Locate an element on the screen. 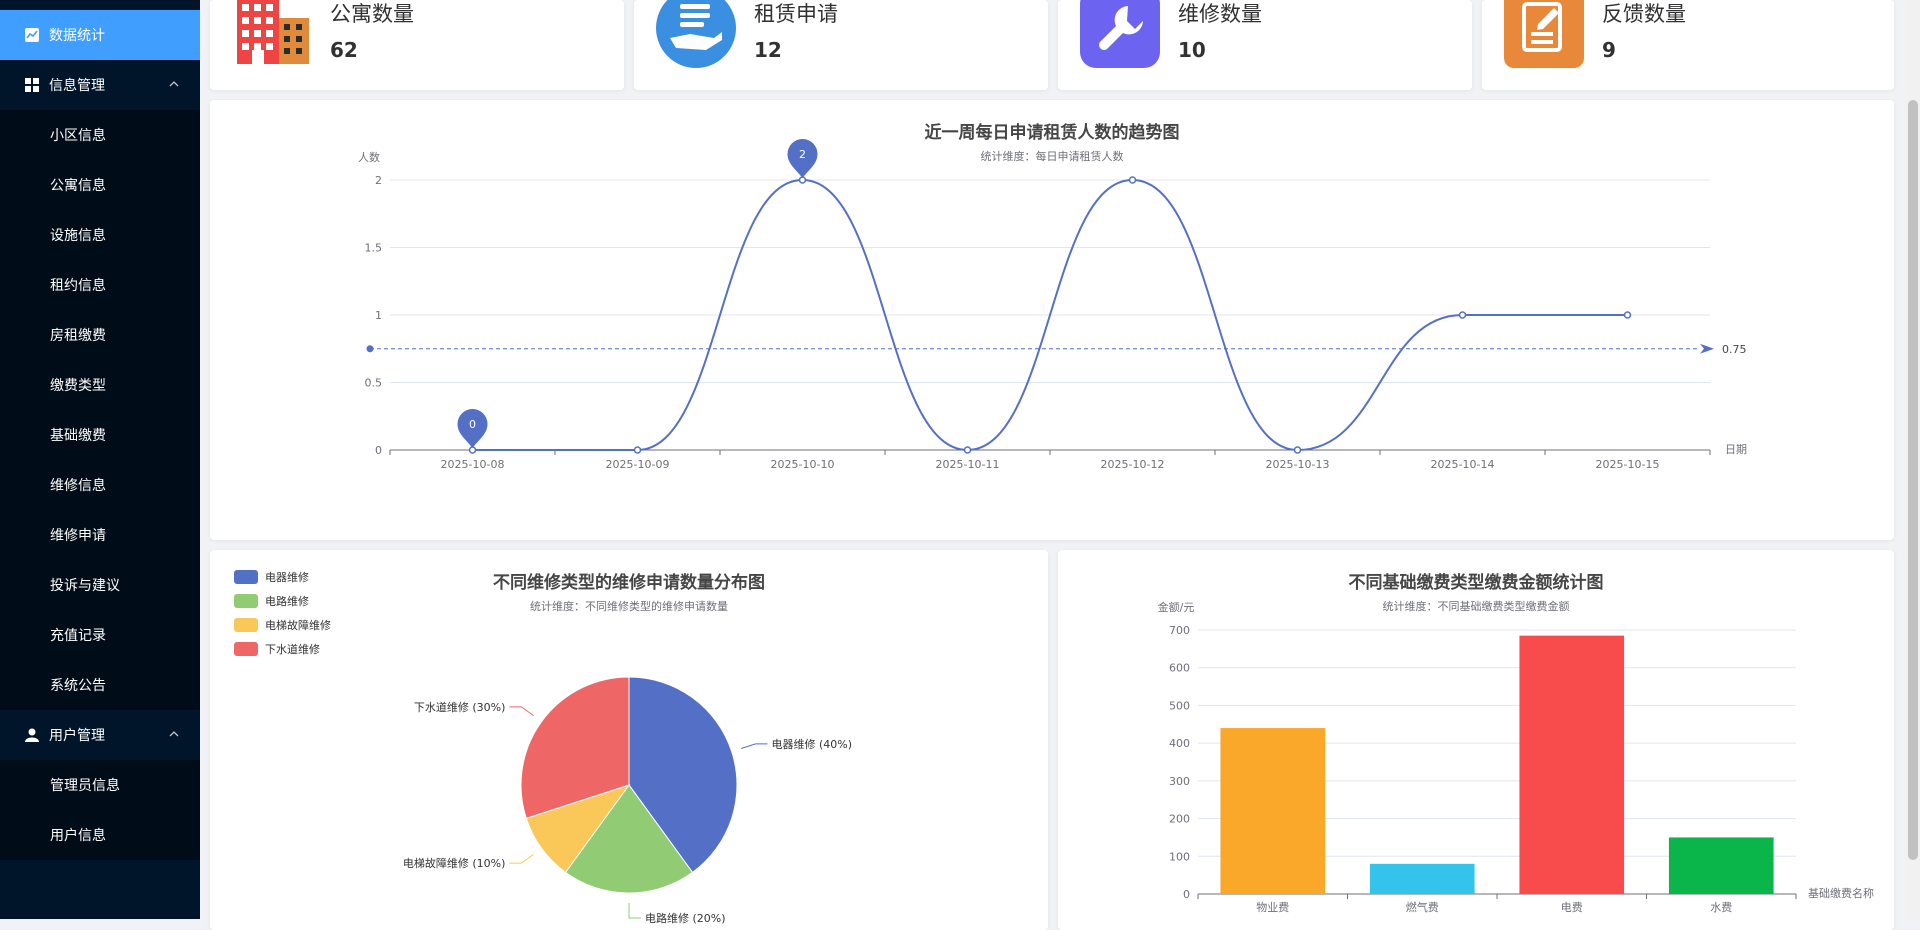  stat-card-value: 10 is located at coordinates (1192, 50).